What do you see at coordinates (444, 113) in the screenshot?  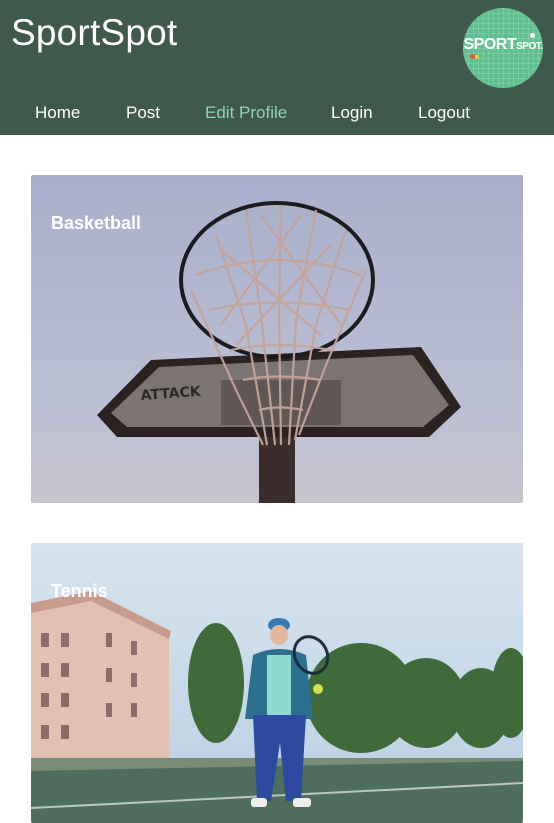 I see `nav-logout: Logout` at bounding box center [444, 113].